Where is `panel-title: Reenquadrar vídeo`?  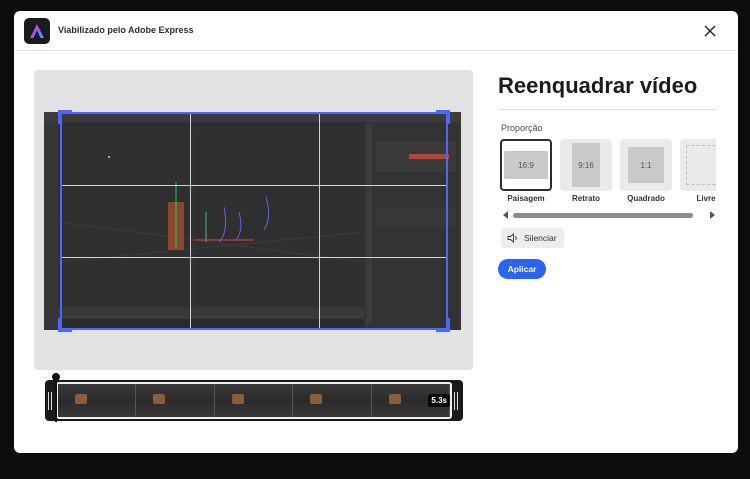
panel-title: Reenquadrar vídeo is located at coordinates (598, 85).